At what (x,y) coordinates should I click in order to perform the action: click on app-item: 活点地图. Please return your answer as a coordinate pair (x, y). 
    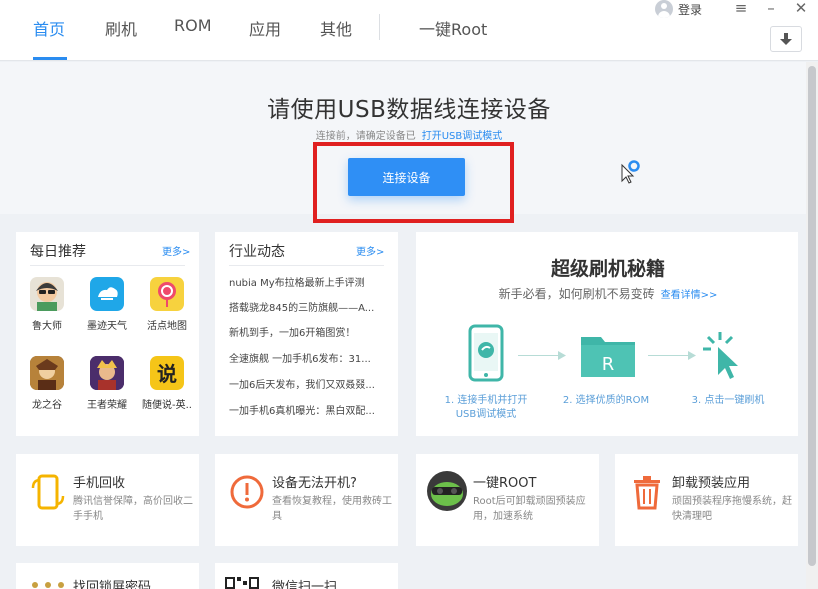
    Looking at the image, I should click on (167, 304).